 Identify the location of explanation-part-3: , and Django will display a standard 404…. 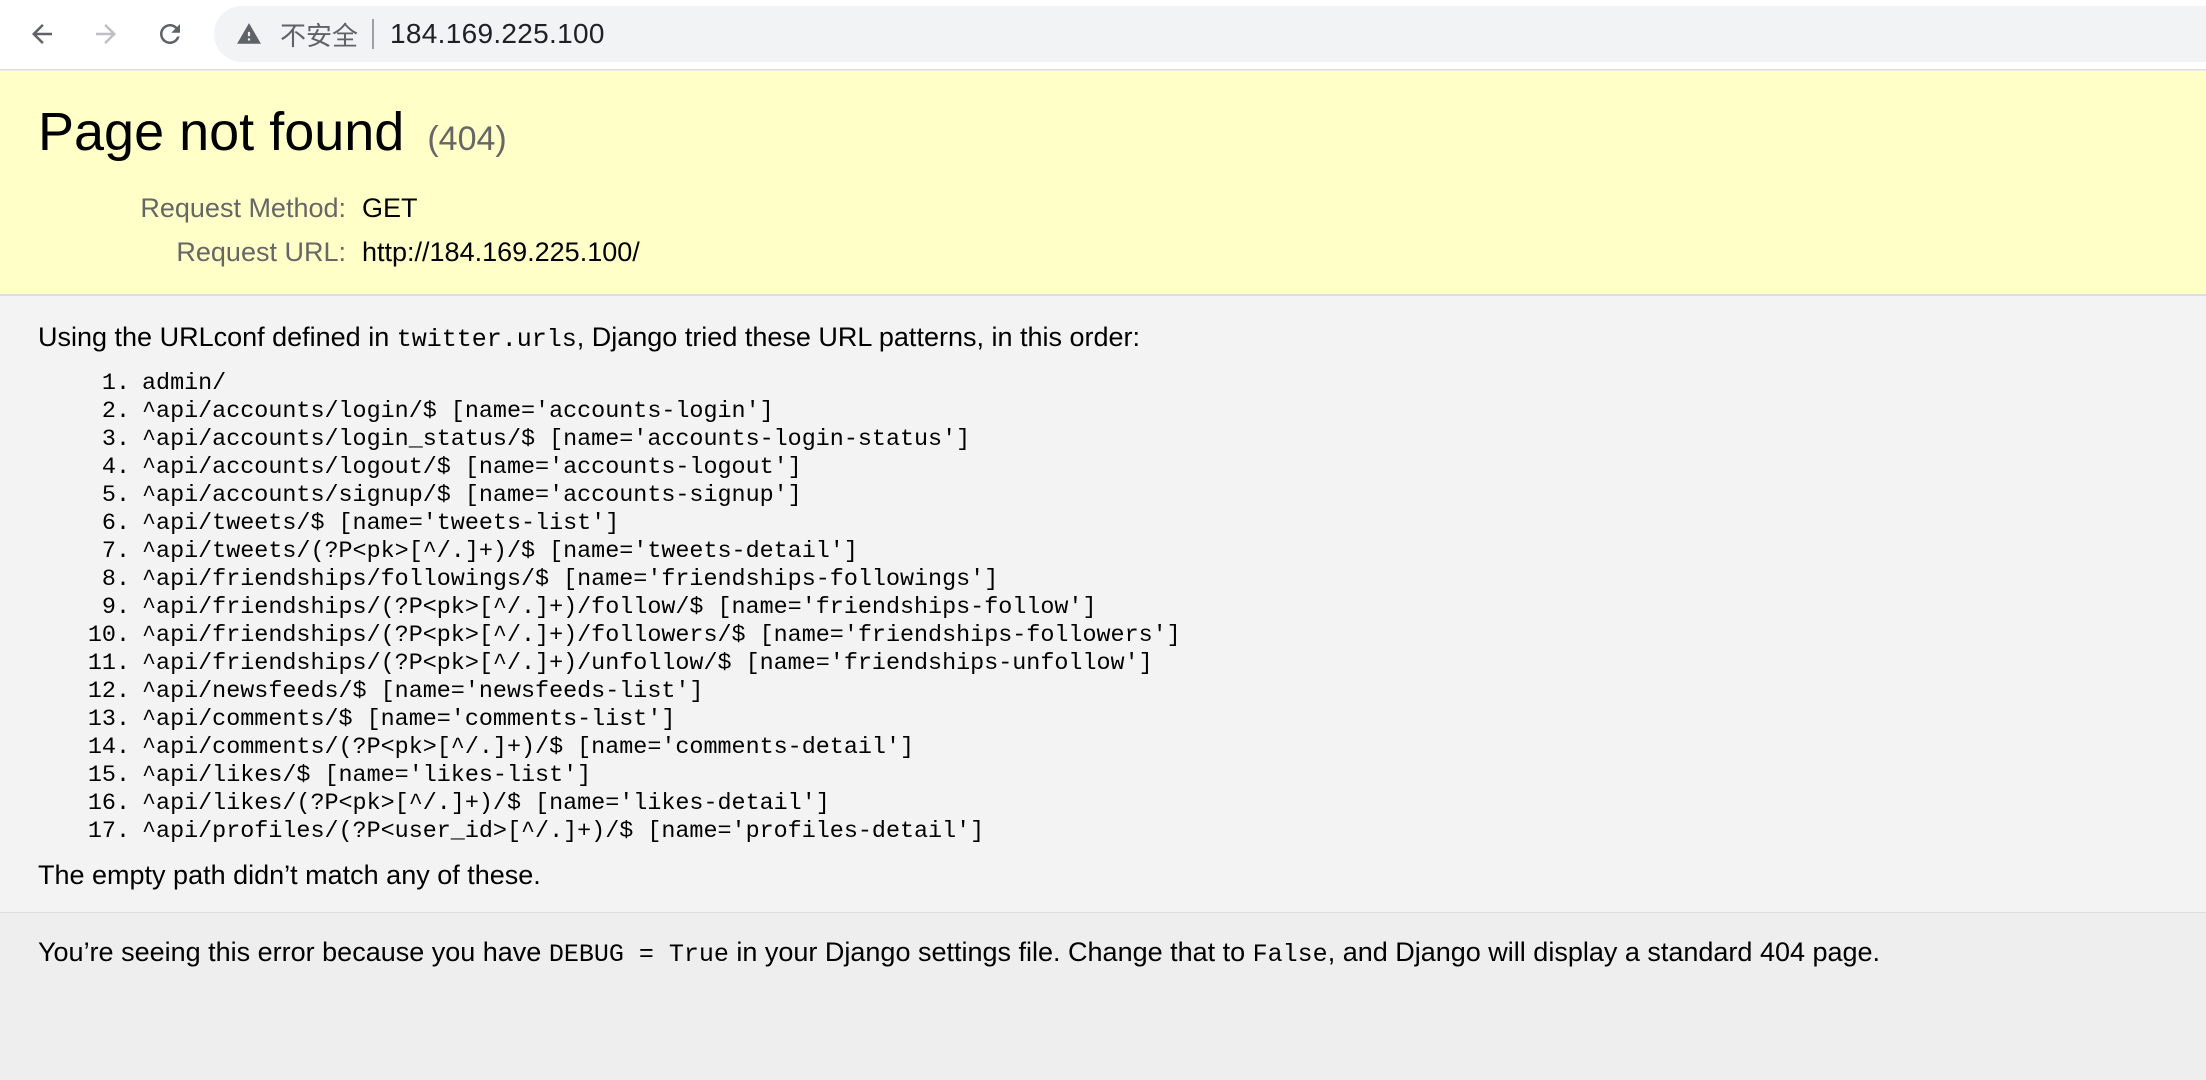
(1604, 952).